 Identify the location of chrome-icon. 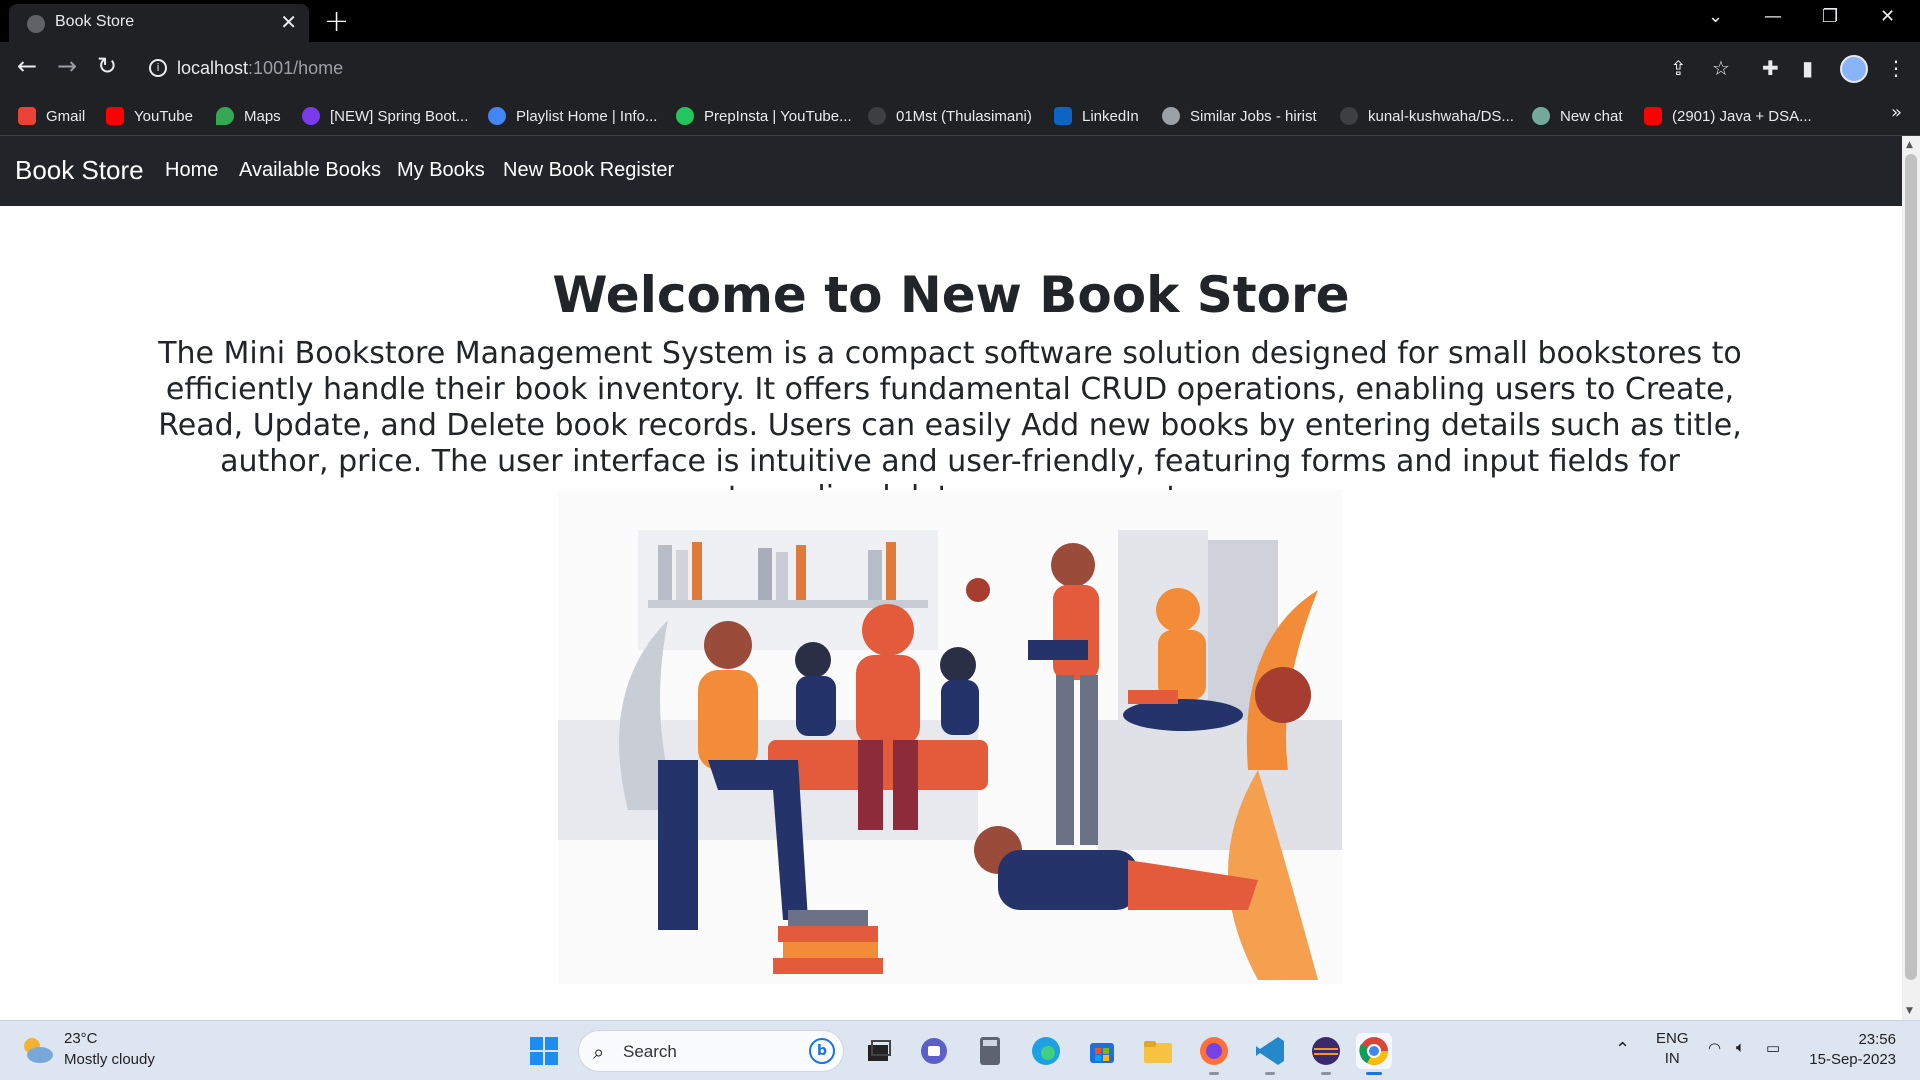
(1374, 1054).